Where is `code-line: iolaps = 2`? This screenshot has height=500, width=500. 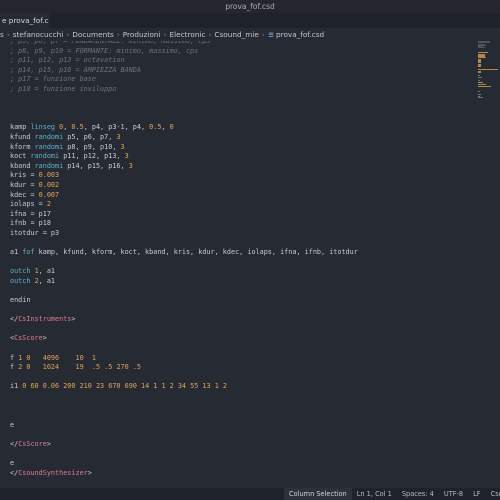 code-line: iolaps = 2 is located at coordinates (240, 205).